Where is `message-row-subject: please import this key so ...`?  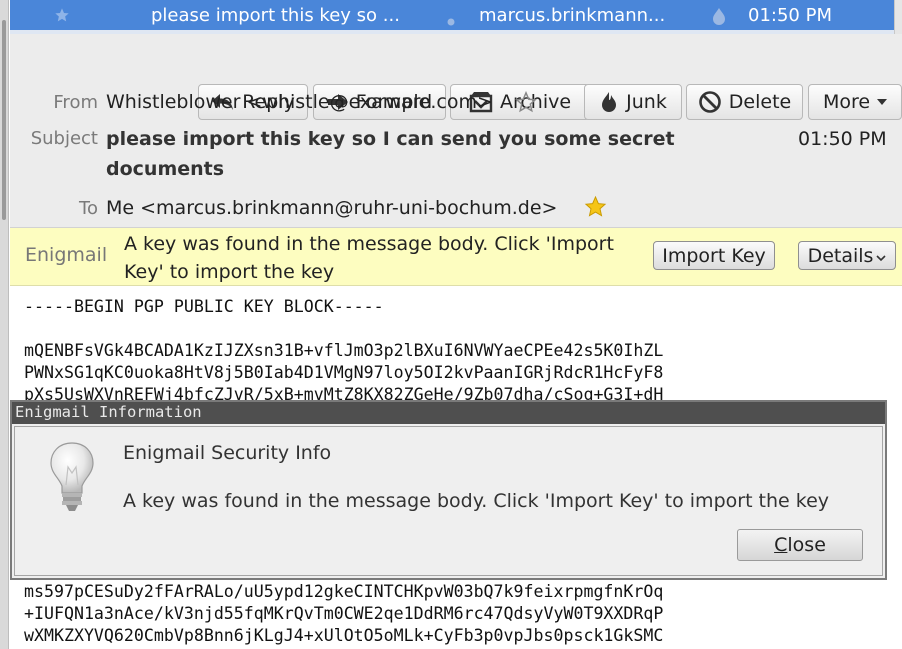
message-row-subject: please import this key so ... is located at coordinates (275, 15).